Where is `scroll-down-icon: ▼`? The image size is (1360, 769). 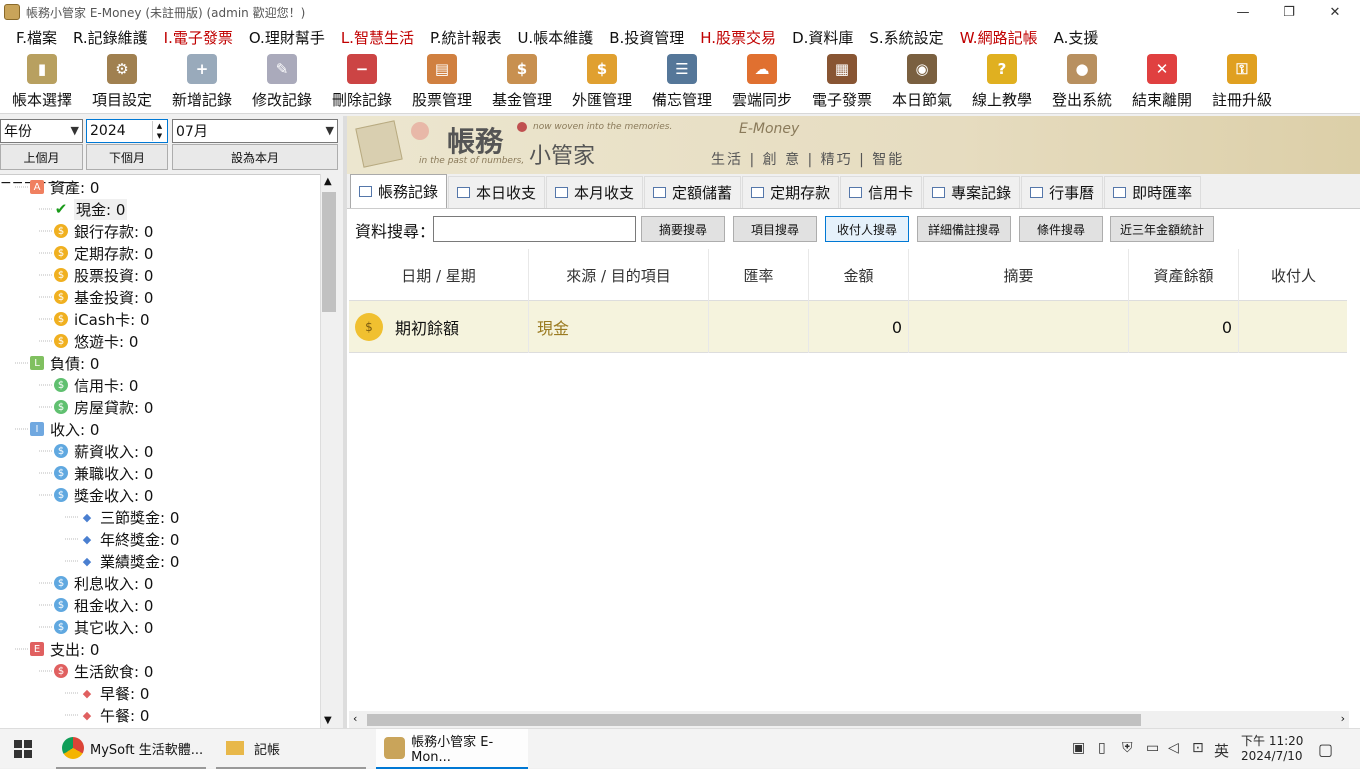
scroll-down-icon: ▼ is located at coordinates (328, 720).